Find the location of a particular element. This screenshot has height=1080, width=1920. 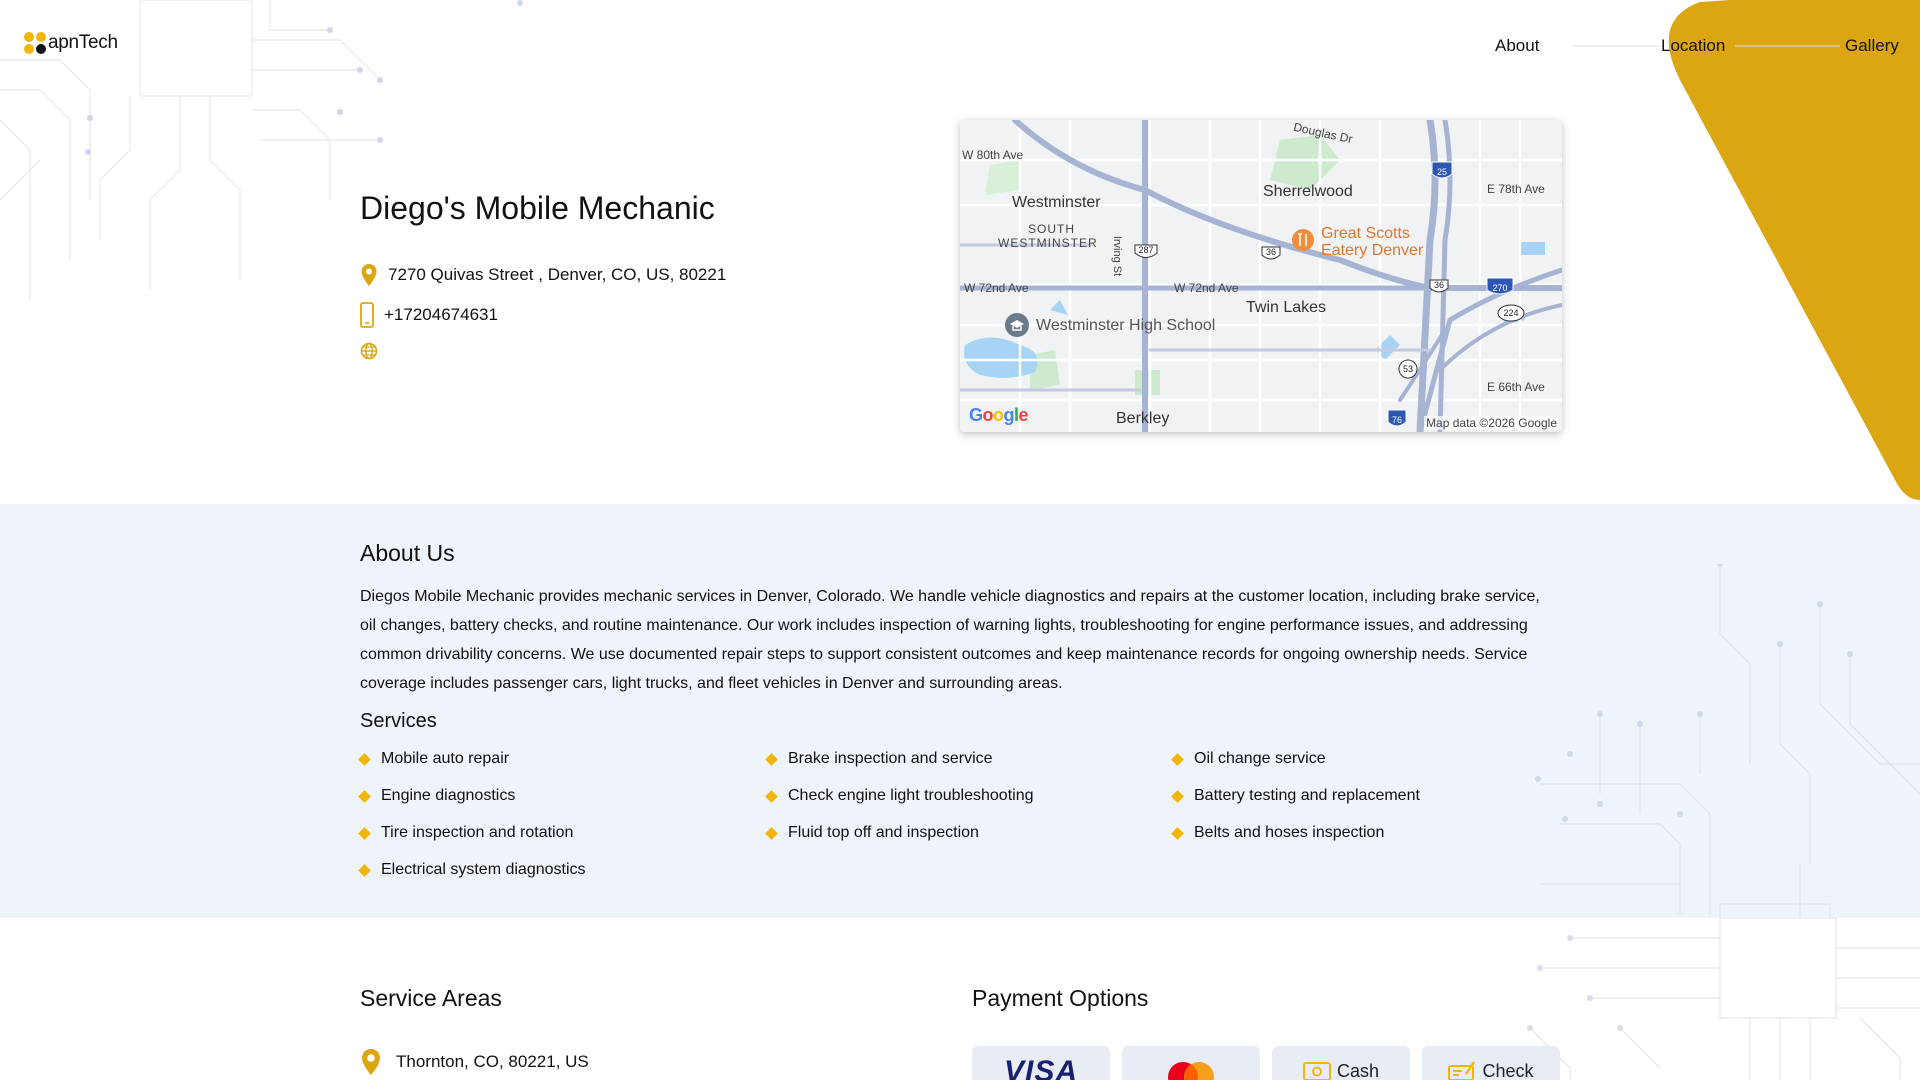

route-shield-36-b: 36 is located at coordinates (1439, 286).